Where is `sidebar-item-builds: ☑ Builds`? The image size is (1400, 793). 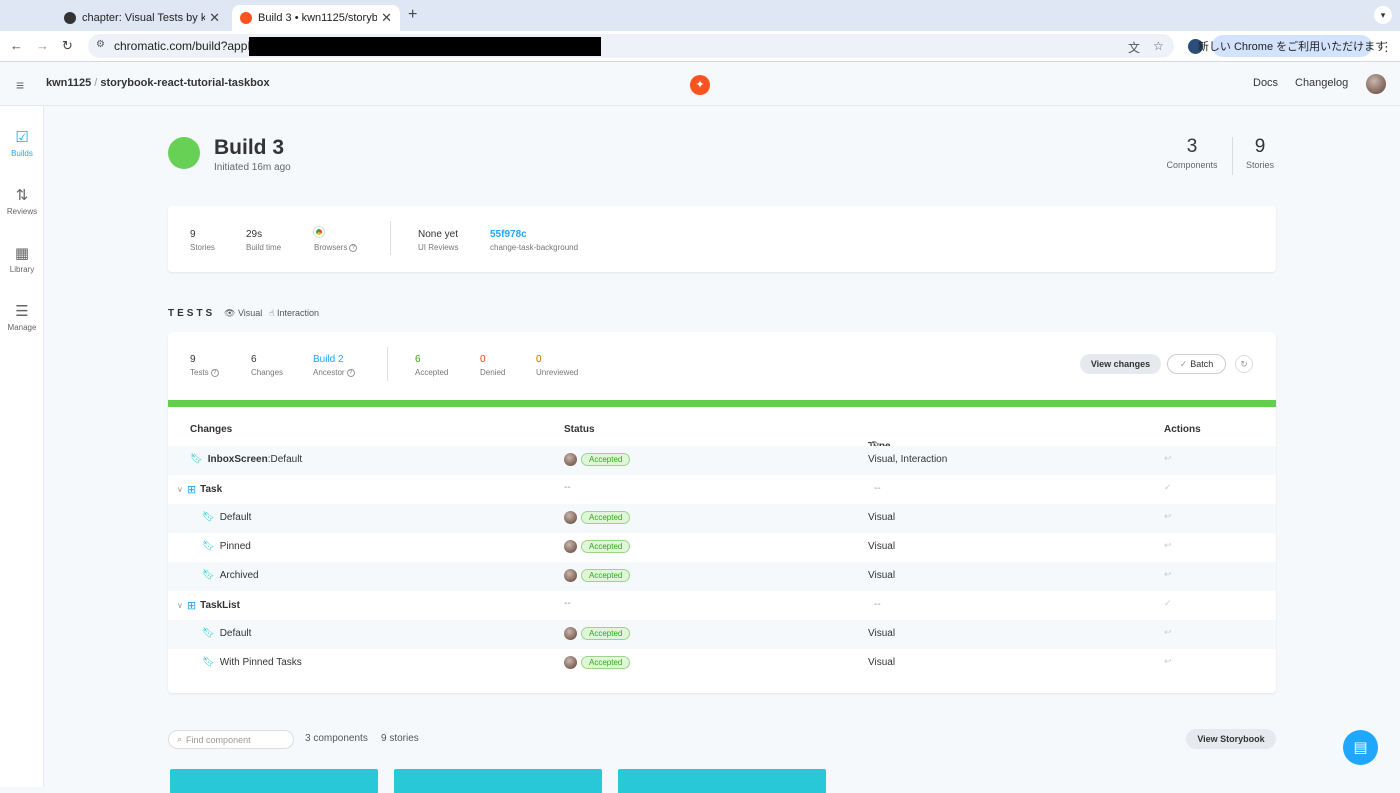
sidebar-item-builds: ☑ Builds is located at coordinates (22, 143).